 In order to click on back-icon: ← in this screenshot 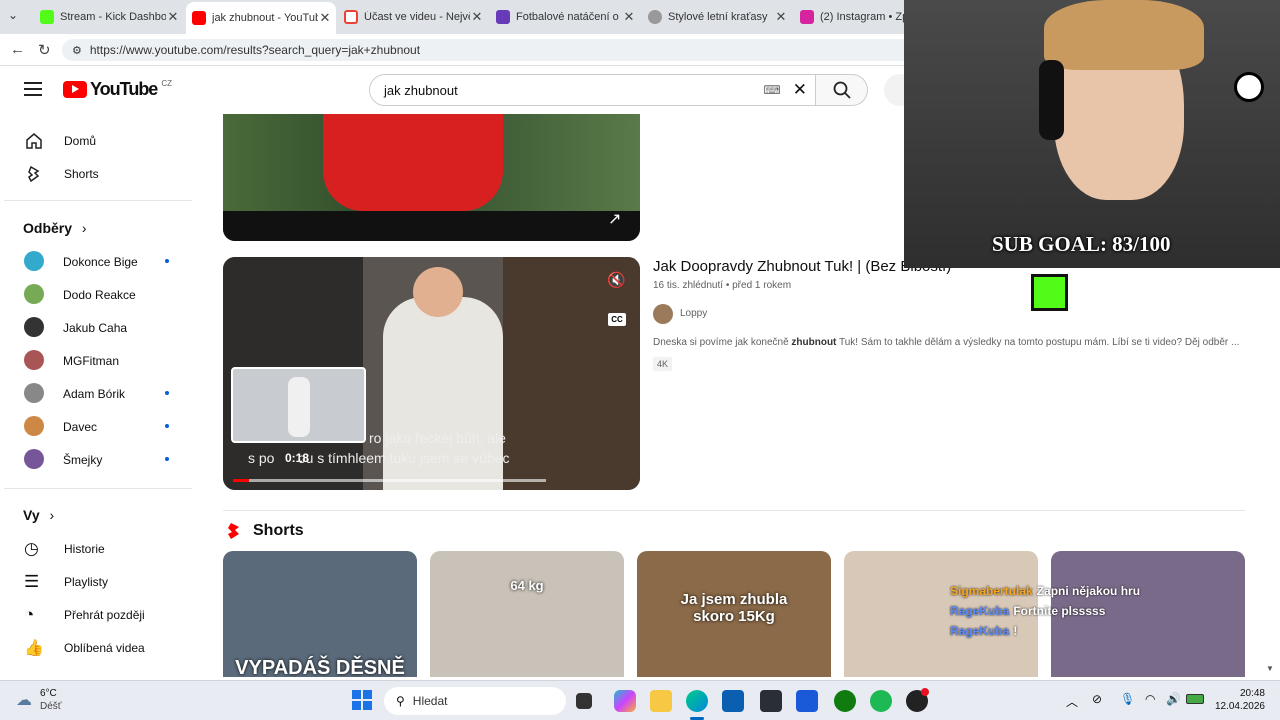, I will do `click(17, 49)`.